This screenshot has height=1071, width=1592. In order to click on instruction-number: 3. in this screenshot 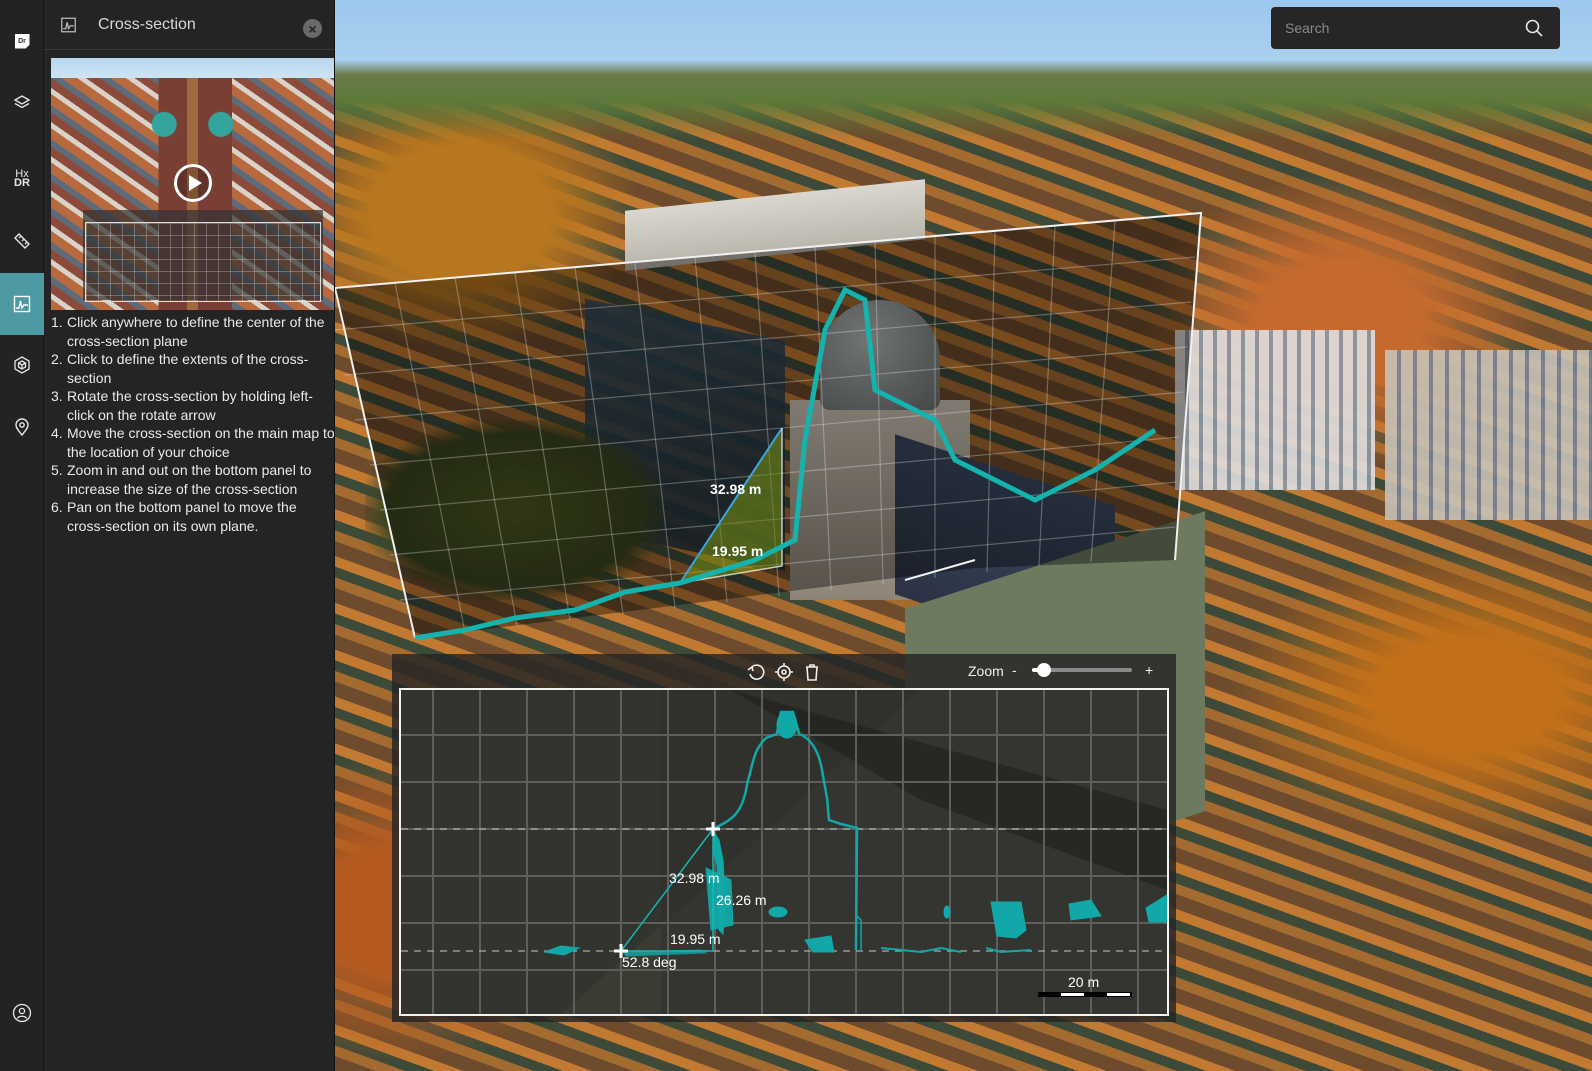, I will do `click(57, 396)`.